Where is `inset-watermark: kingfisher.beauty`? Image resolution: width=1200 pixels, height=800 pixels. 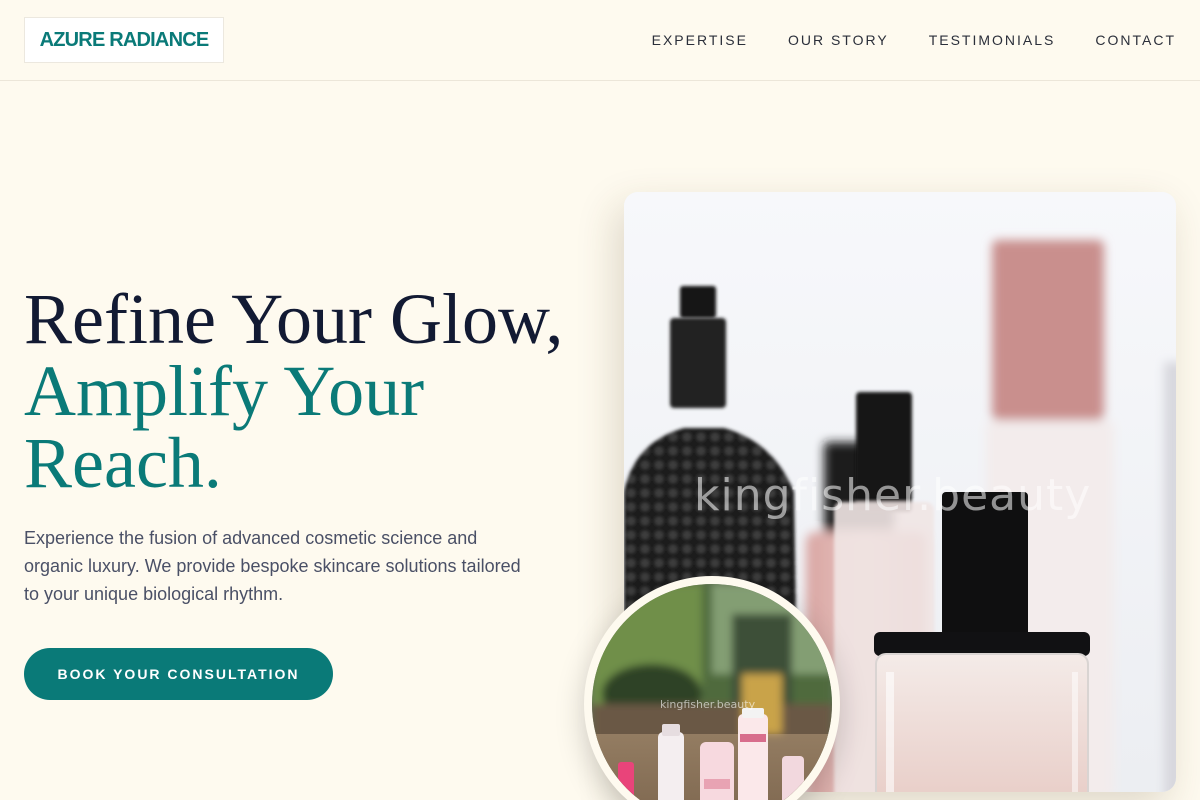
inset-watermark: kingfisher.beauty is located at coordinates (708, 704).